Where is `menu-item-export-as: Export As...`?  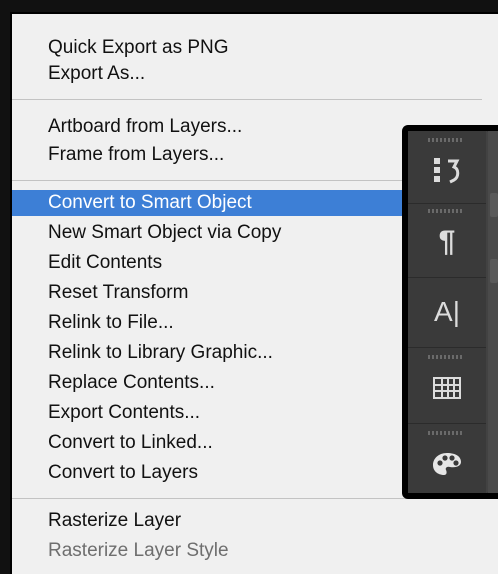
menu-item-export-as: Export As... is located at coordinates (247, 74).